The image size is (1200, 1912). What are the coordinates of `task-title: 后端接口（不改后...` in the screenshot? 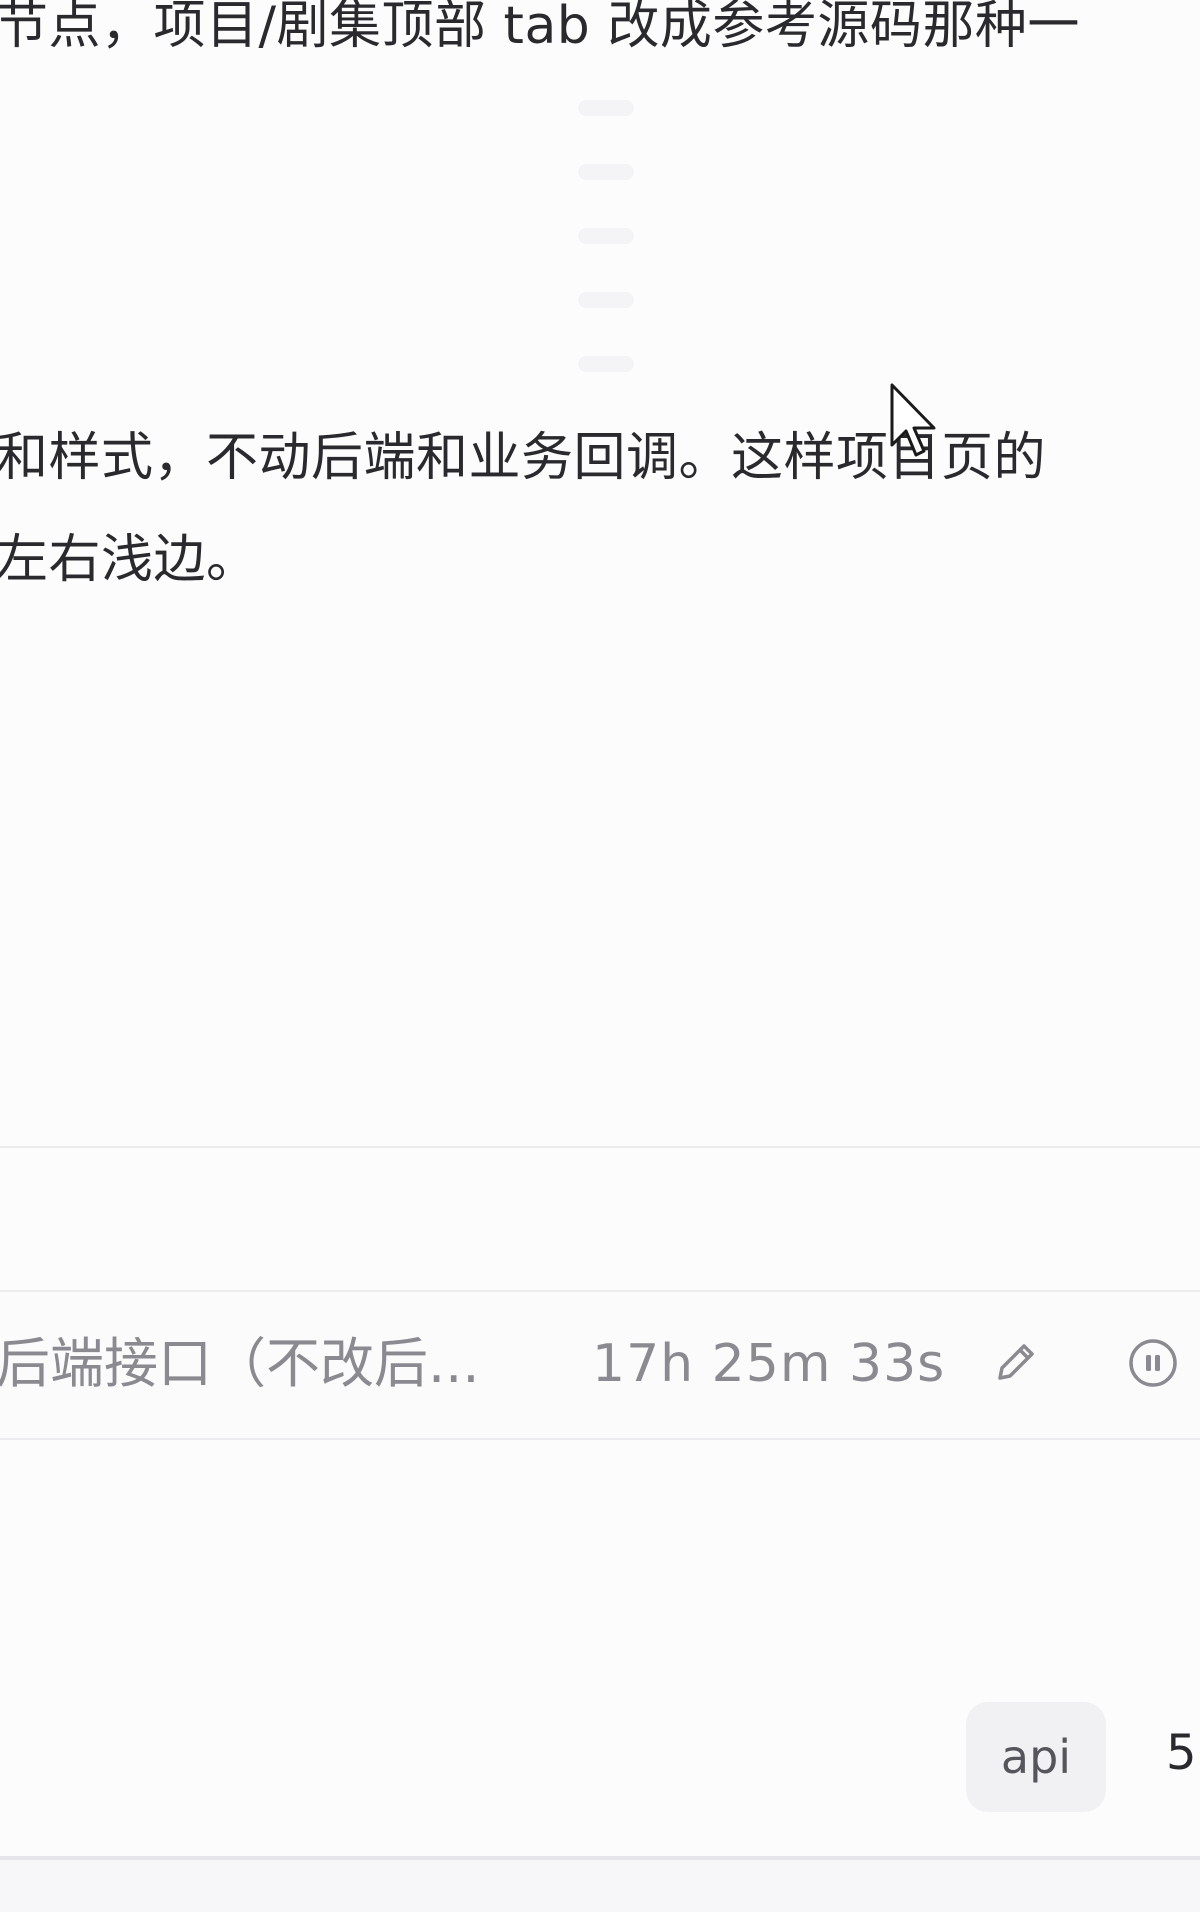 It's located at (240, 1363).